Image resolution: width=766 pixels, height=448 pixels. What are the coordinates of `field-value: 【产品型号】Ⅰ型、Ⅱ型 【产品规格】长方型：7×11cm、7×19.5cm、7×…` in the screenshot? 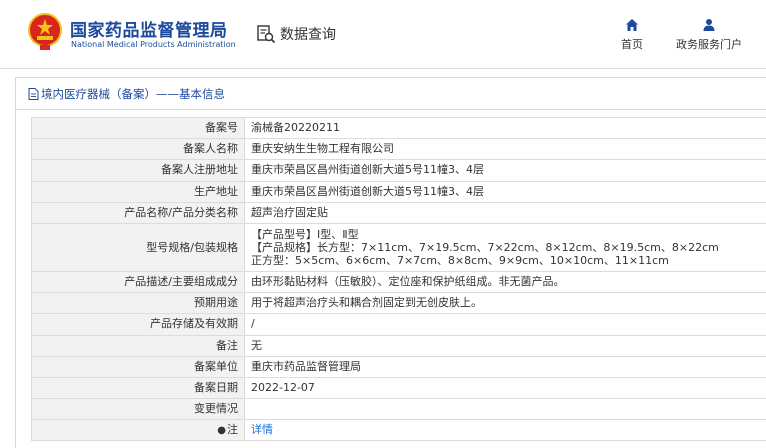 It's located at (505, 247).